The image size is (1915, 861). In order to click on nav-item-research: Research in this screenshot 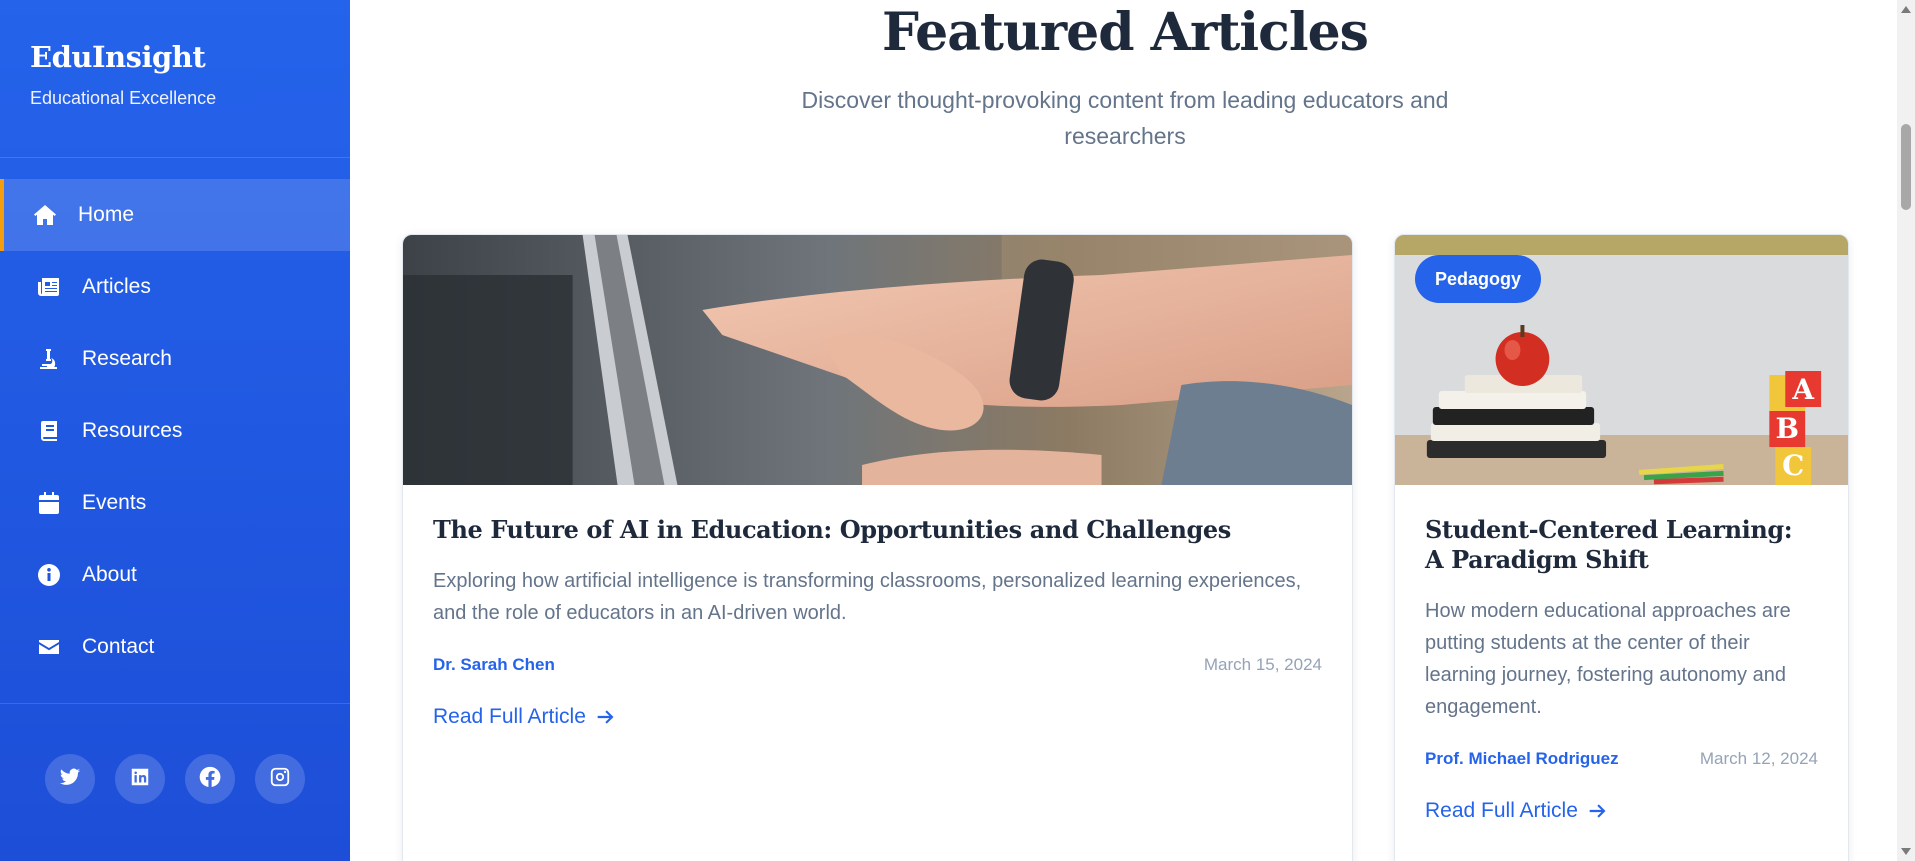, I will do `click(175, 359)`.